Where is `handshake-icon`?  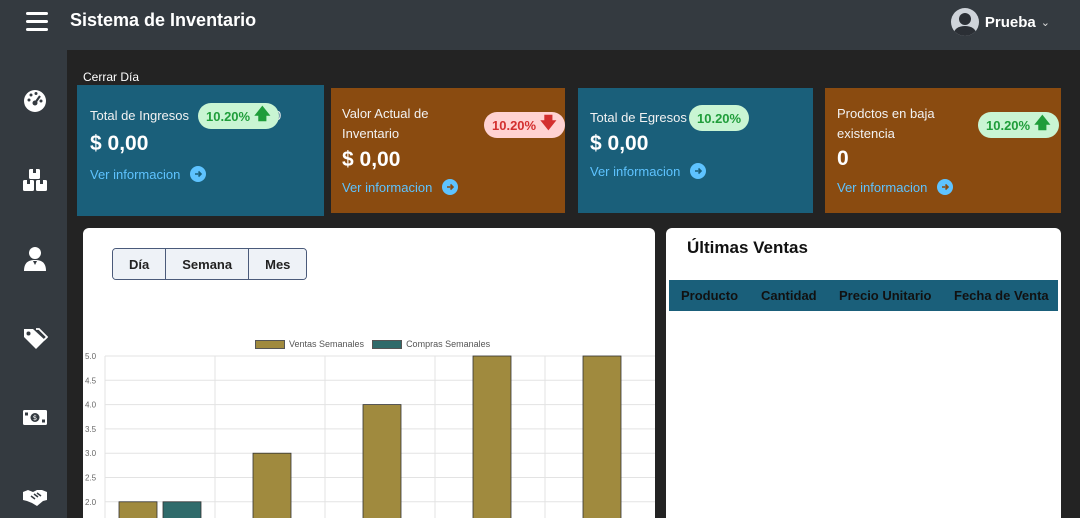
handshake-icon is located at coordinates (35, 496).